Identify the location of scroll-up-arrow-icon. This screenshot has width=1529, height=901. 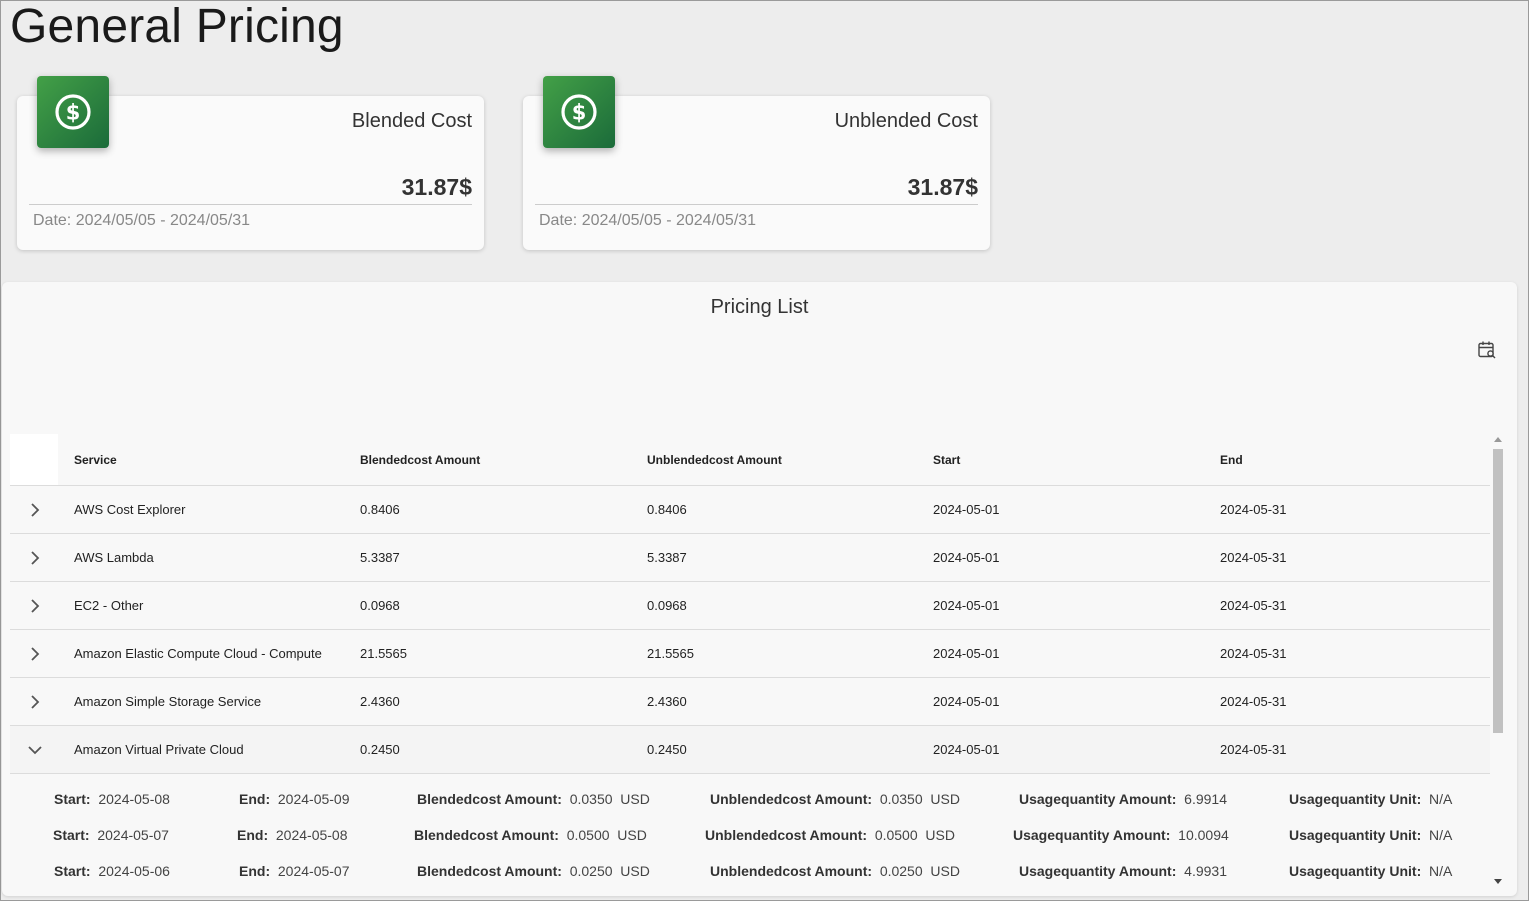
(1498, 439).